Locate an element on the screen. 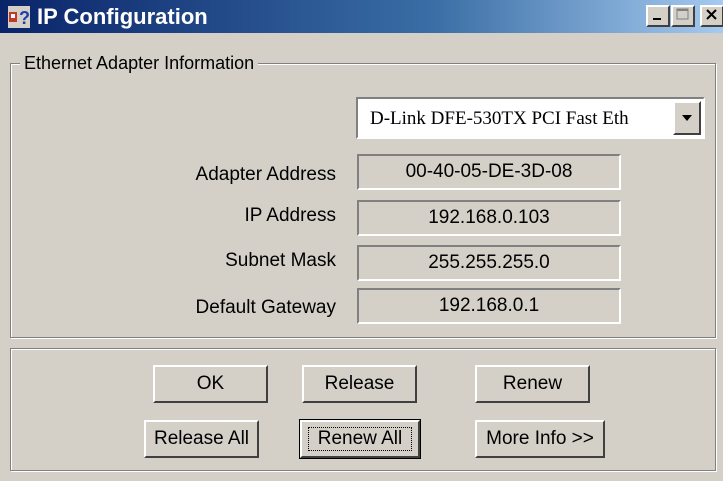 Image resolution: width=723 pixels, height=481 pixels. maximize-icon is located at coordinates (682, 14).